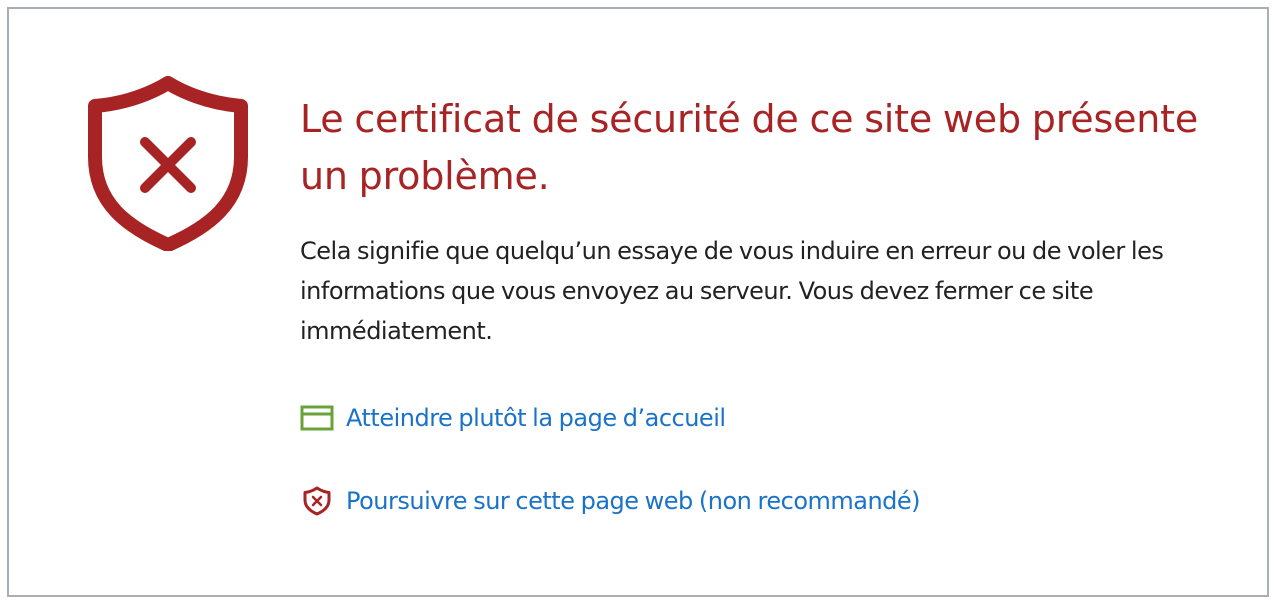 This screenshot has height=606, width=1278. What do you see at coordinates (317, 418) in the screenshot?
I see `browser-window-icon` at bounding box center [317, 418].